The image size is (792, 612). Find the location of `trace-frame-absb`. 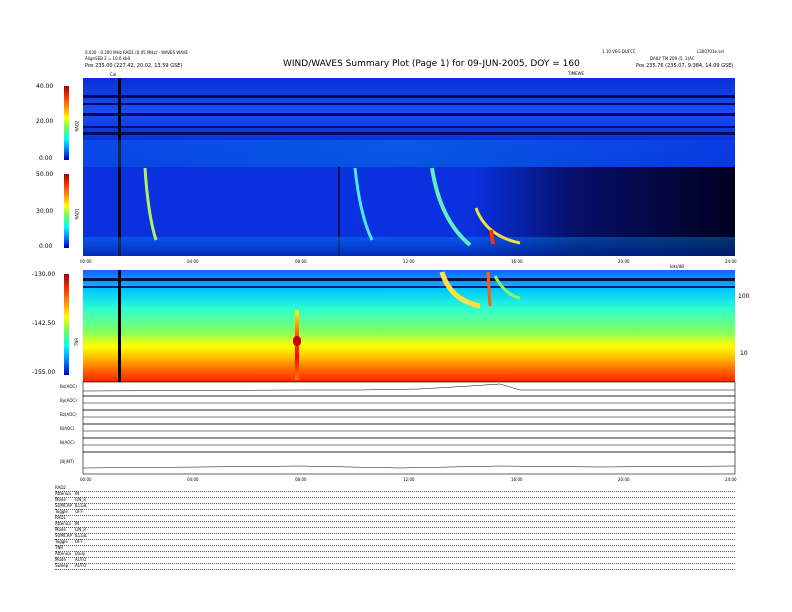

trace-frame-absb is located at coordinates (409, 463).